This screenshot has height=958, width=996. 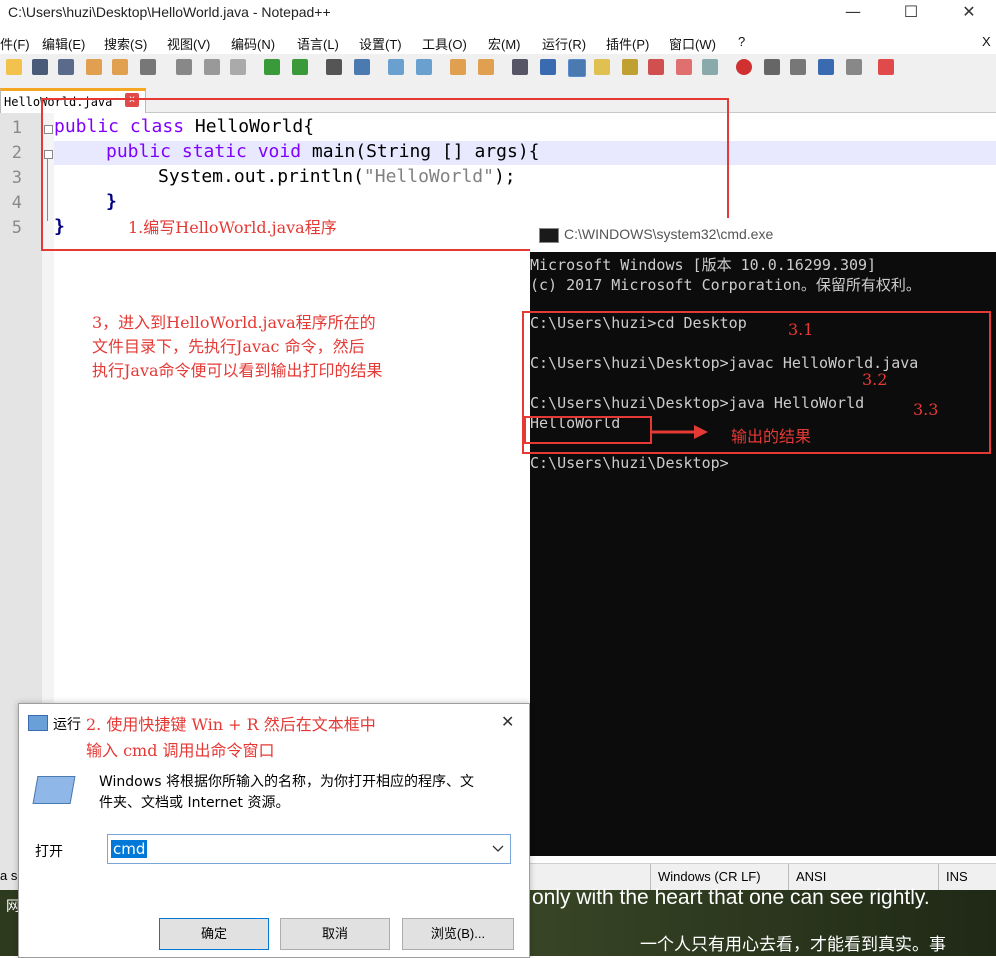 I want to click on run-description-line1: Windows 将根据你所输入的名称，为你打开相应的程序、文, so click(x=286, y=782).